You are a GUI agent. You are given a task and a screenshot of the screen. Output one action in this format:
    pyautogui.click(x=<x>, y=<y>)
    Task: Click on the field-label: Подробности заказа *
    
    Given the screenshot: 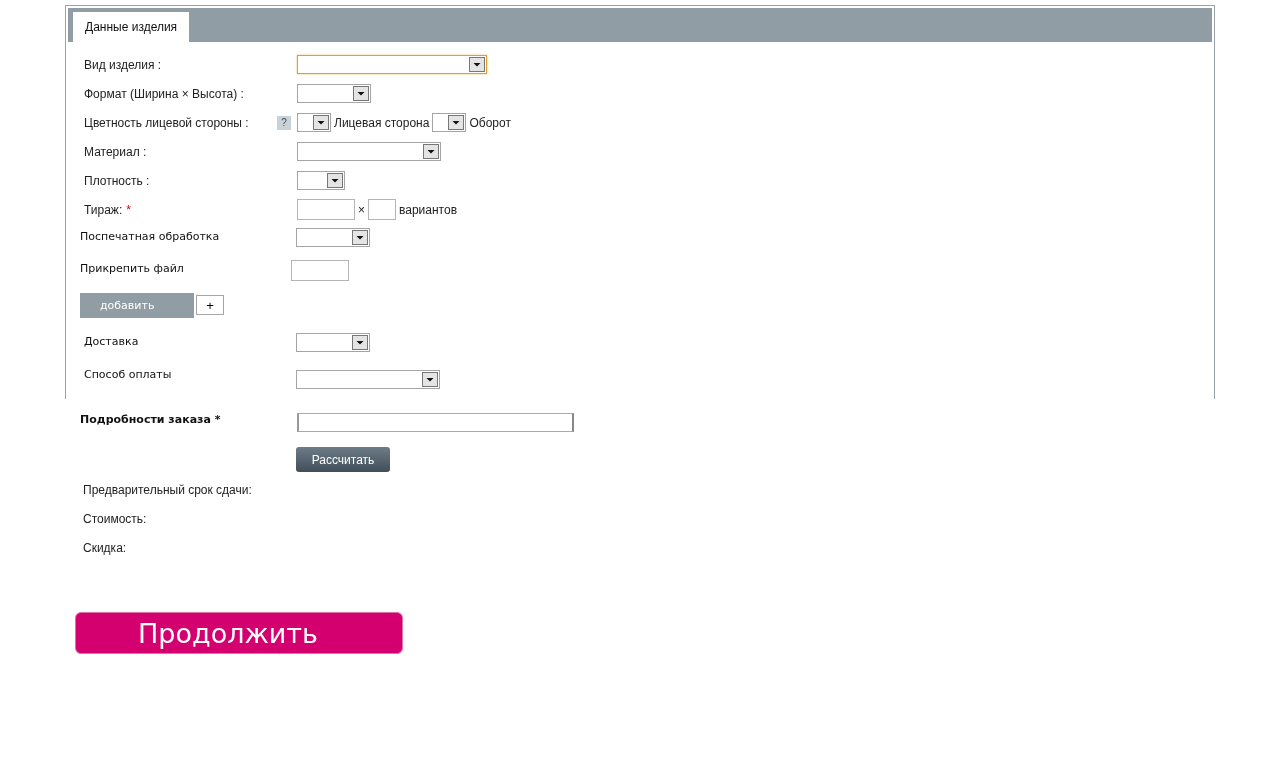 What is the action you would take?
    pyautogui.click(x=151, y=419)
    